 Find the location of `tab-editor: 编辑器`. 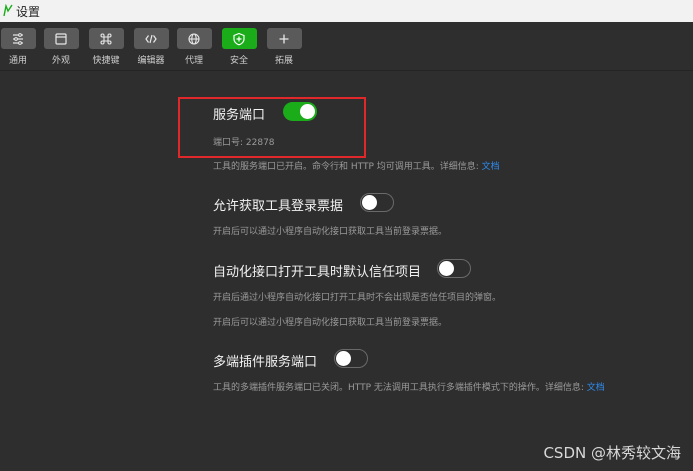

tab-editor: 编辑器 is located at coordinates (151, 47).